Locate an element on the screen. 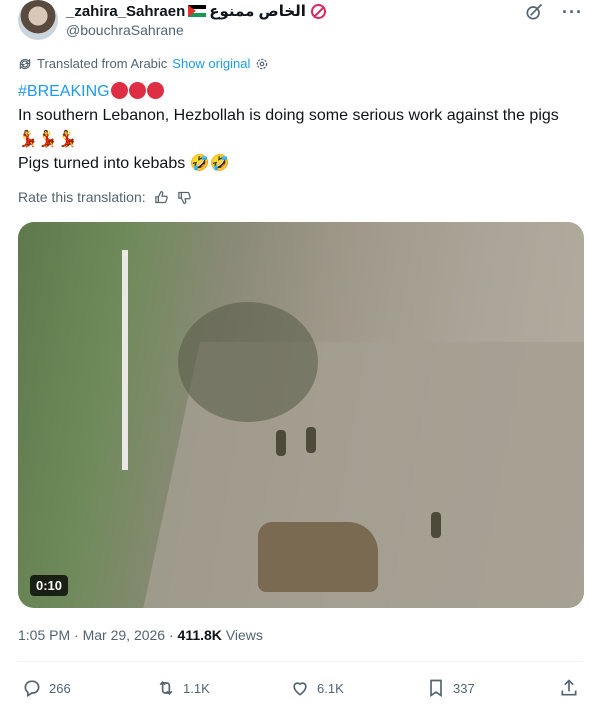 The image size is (589, 715). show-original-link: Show original is located at coordinates (211, 63).